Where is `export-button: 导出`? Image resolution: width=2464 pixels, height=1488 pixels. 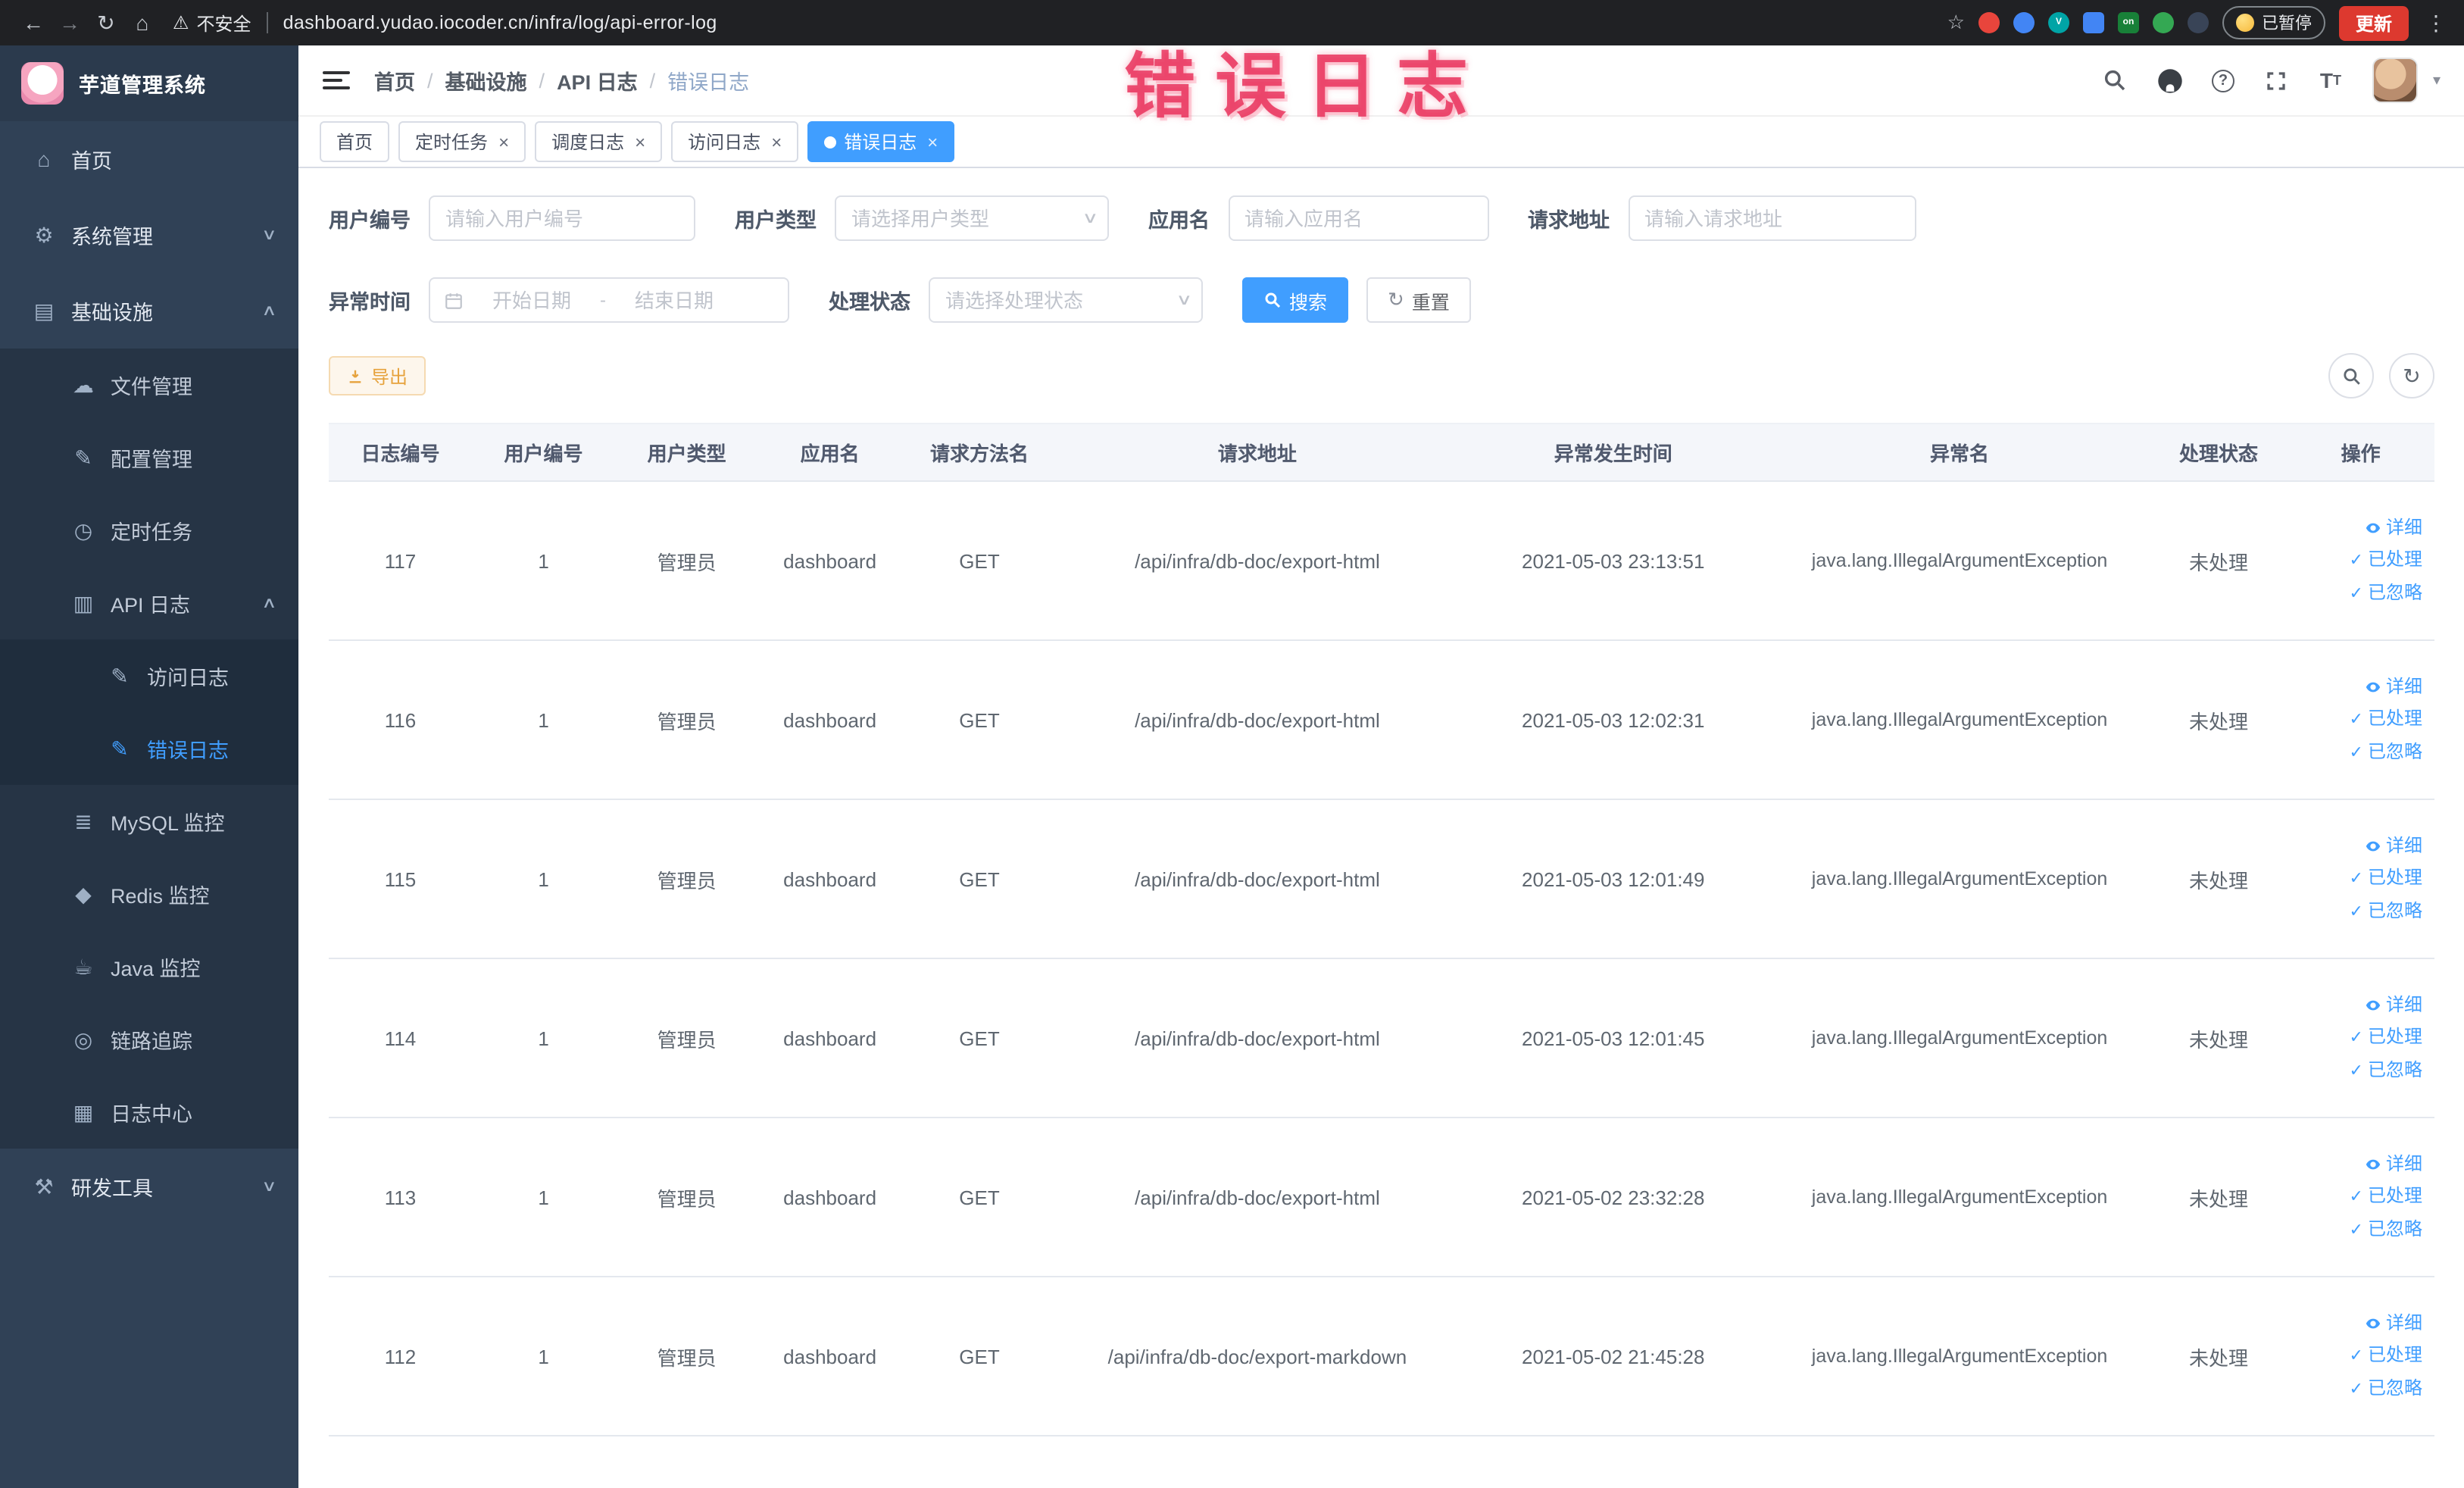 export-button: 导出 is located at coordinates (377, 375).